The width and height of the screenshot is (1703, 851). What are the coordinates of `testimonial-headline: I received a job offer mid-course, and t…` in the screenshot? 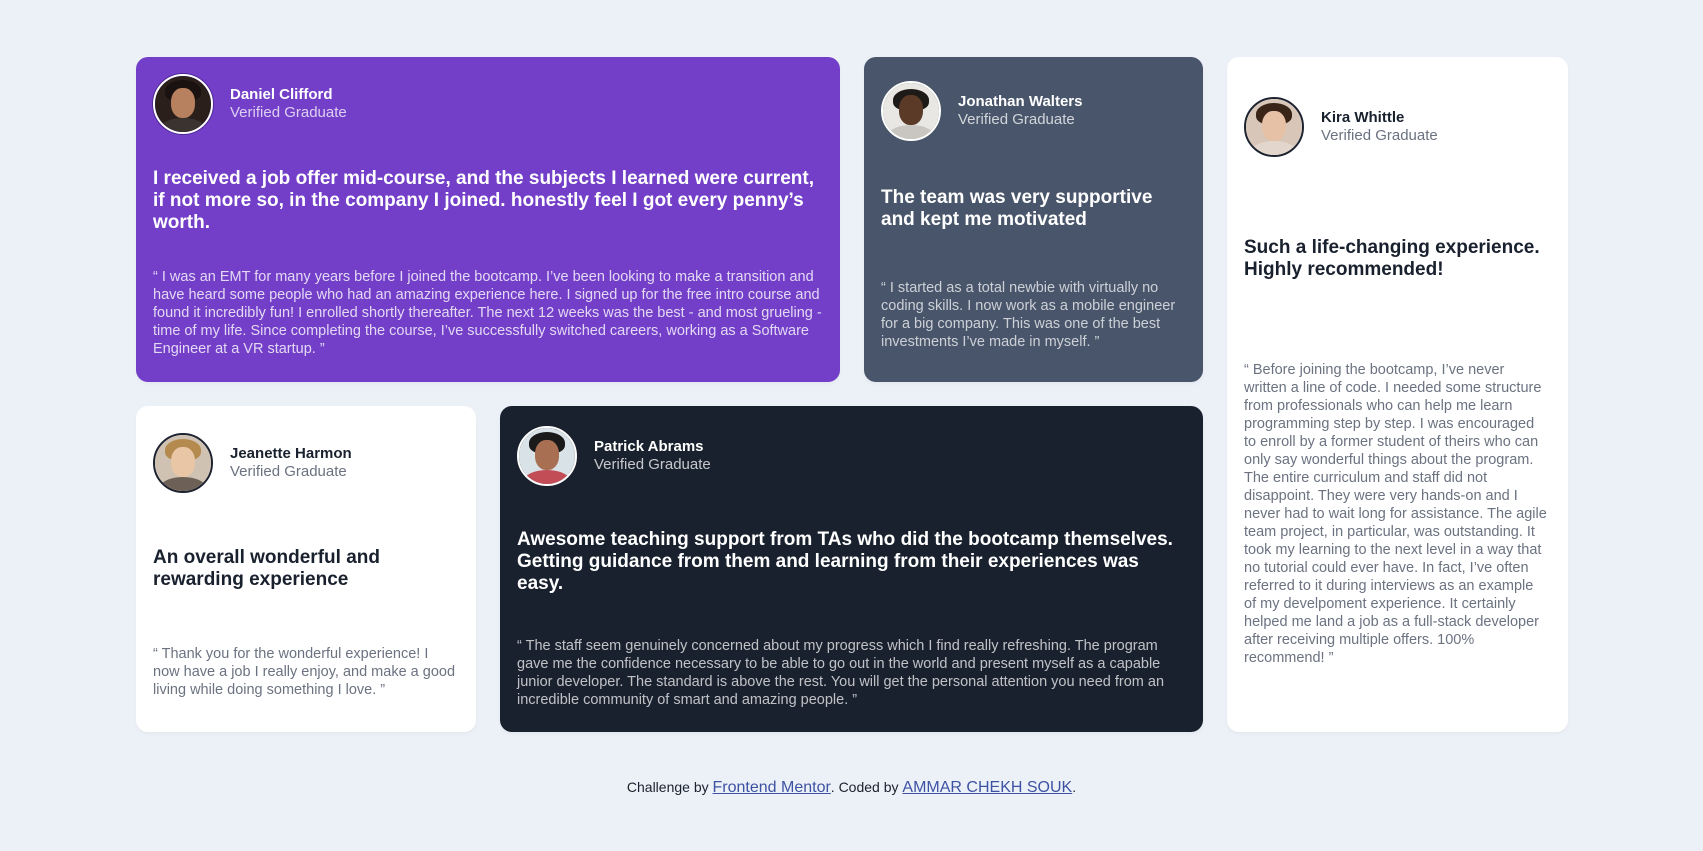 It's located at (483, 200).